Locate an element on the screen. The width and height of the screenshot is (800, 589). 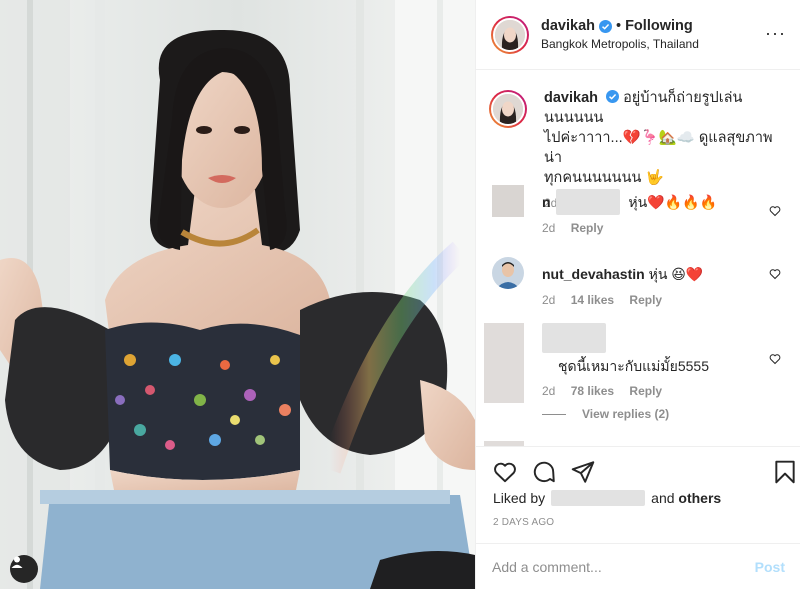
comment-text: ชุดนี้เหมาะกับแม่มั้ย5555 is located at coordinates (633, 366).